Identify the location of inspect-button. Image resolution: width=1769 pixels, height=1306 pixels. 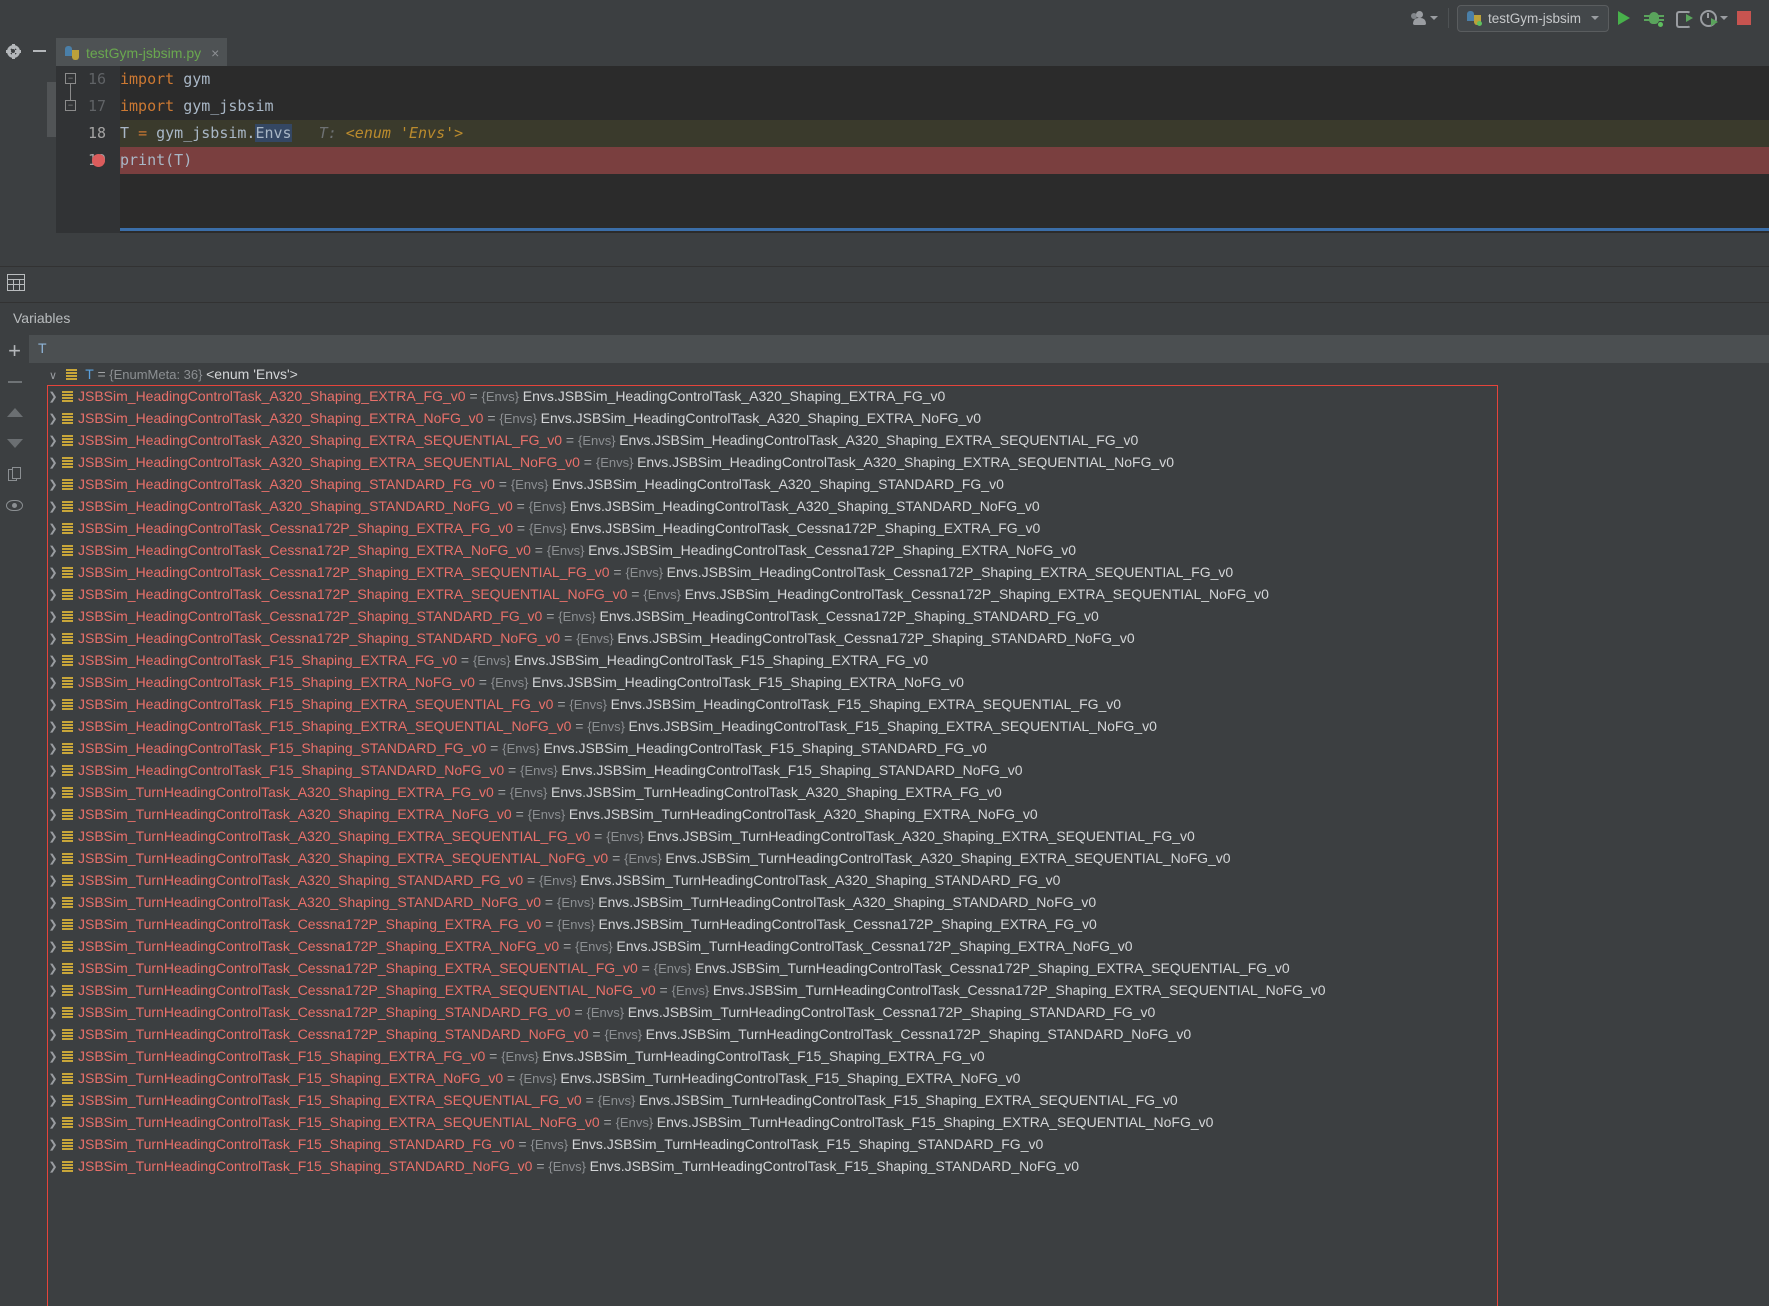
(14, 505).